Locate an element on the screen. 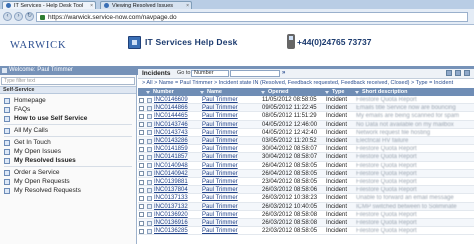 The width and height of the screenshot is (474, 244). refresh-icon is located at coordinates (467, 73).